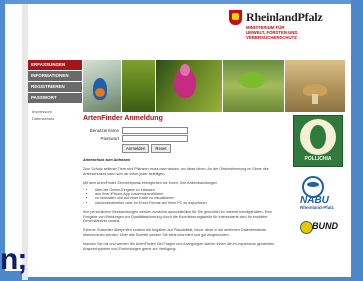 This screenshot has width=363, height=281. What do you see at coordinates (55, 101) in the screenshot?
I see `nav-item-passwort-vergessen: PASSWORT VERGESSEN` at bounding box center [55, 101].